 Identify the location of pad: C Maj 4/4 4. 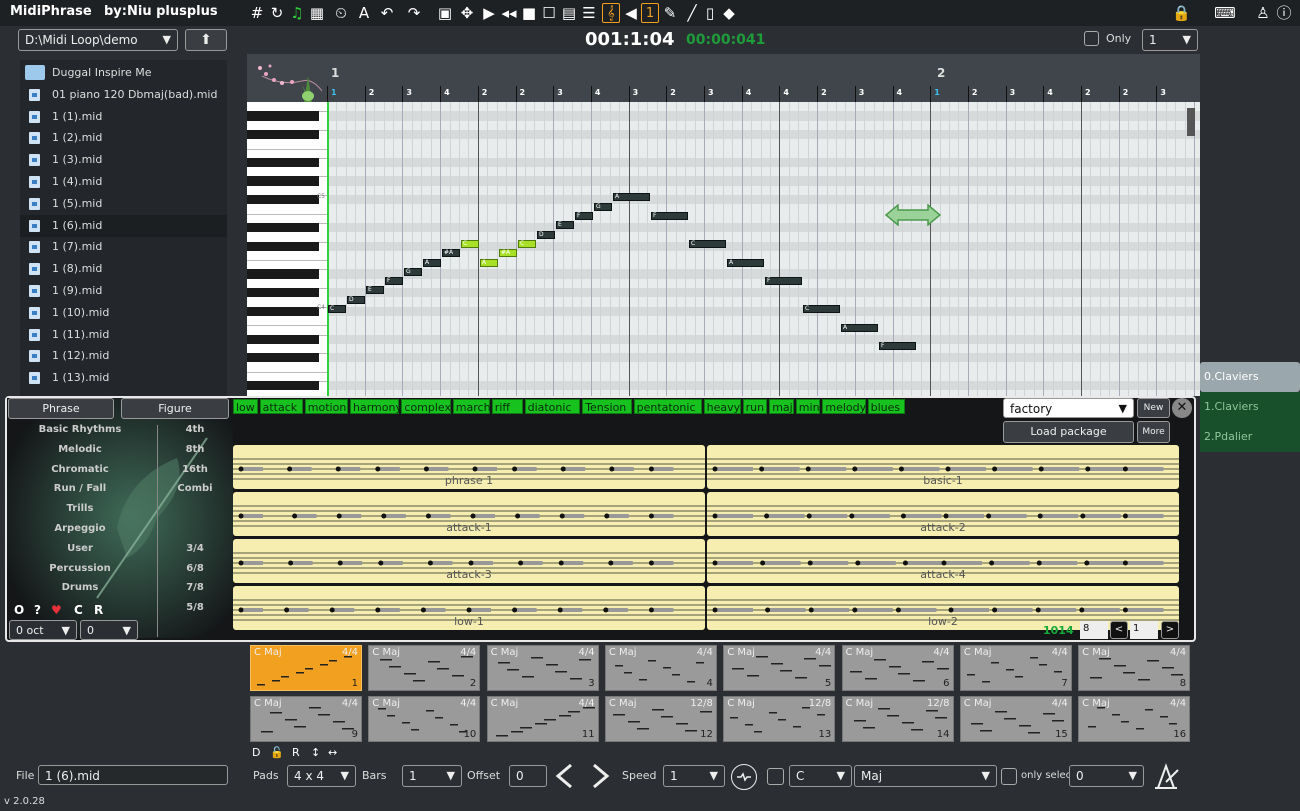
(660, 668).